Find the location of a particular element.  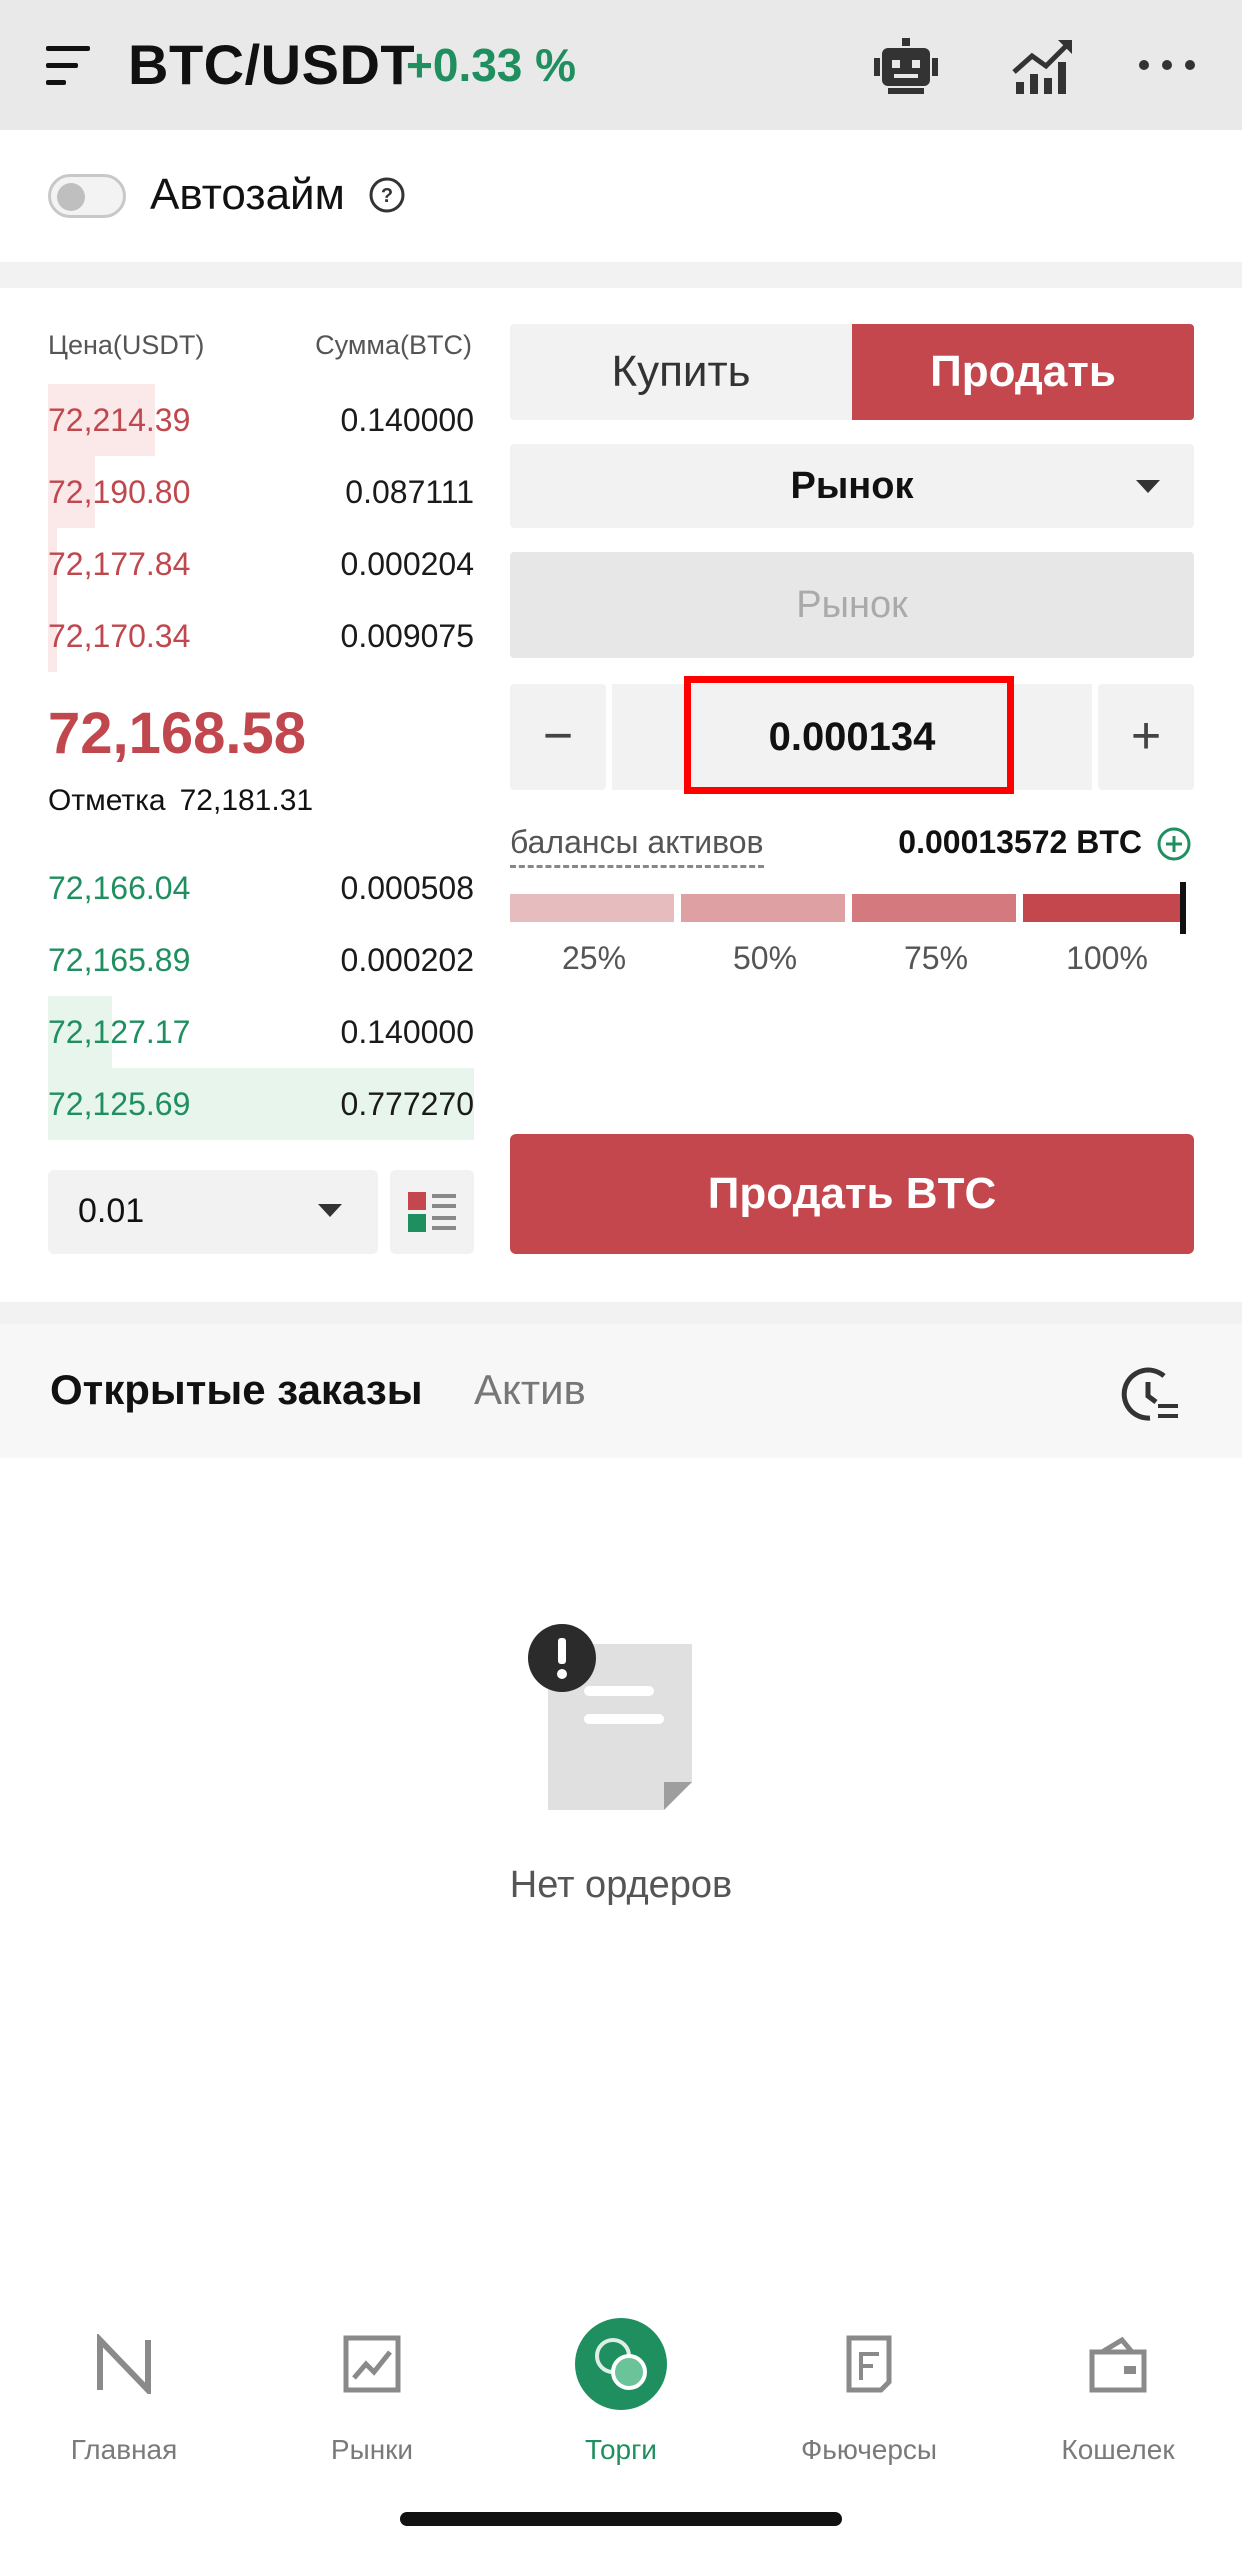

percent-label-75: 75% is located at coordinates (936, 958).